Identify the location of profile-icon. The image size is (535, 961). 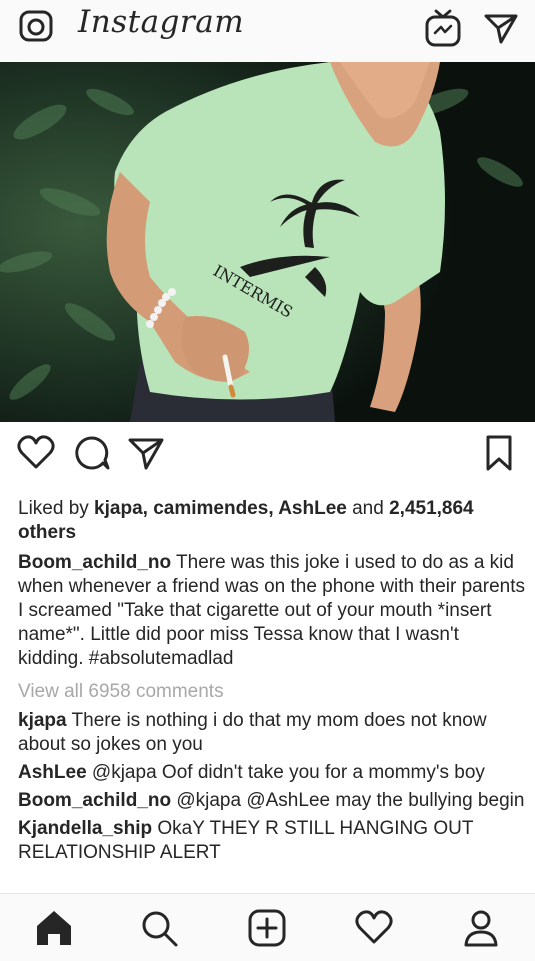
(481, 928).